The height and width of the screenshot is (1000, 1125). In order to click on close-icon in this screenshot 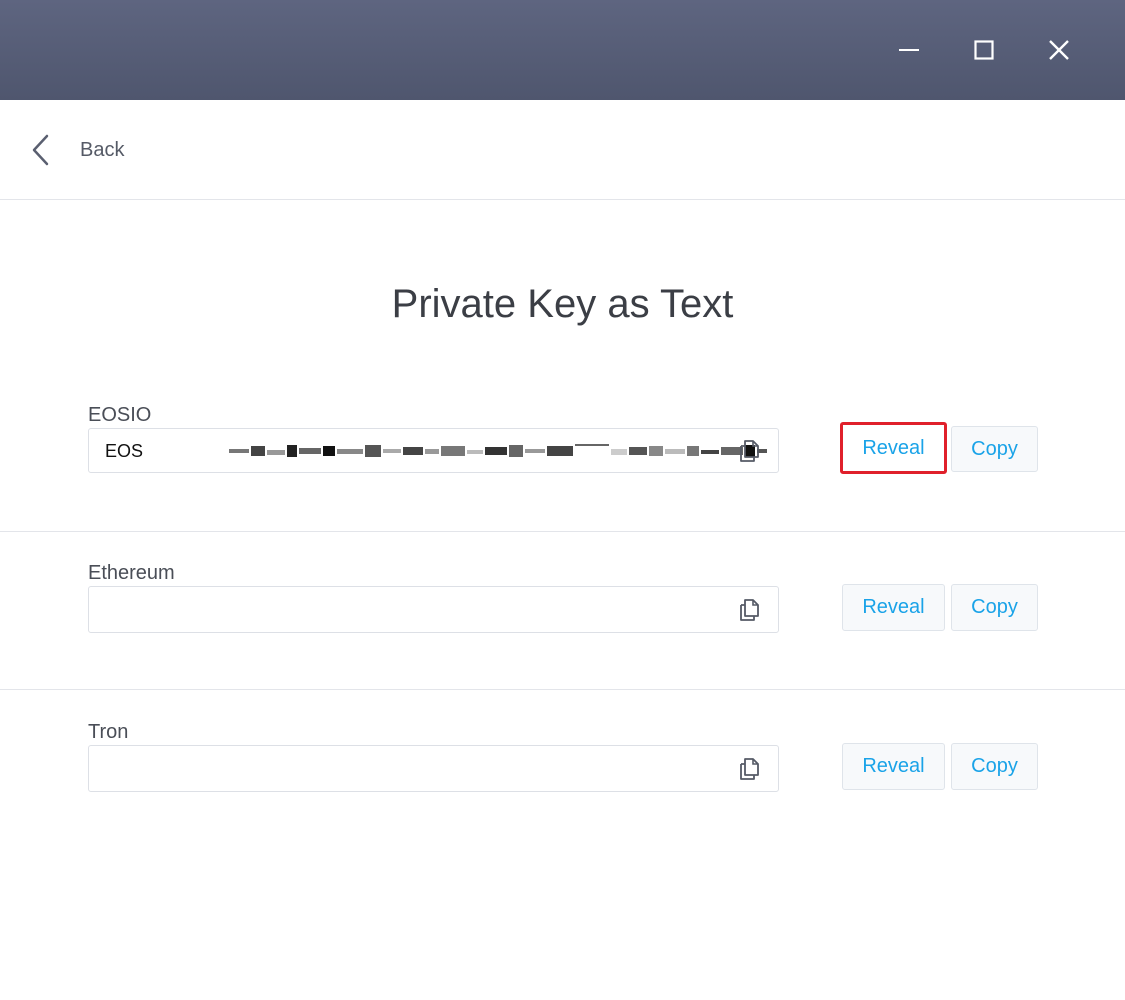, I will do `click(1059, 50)`.